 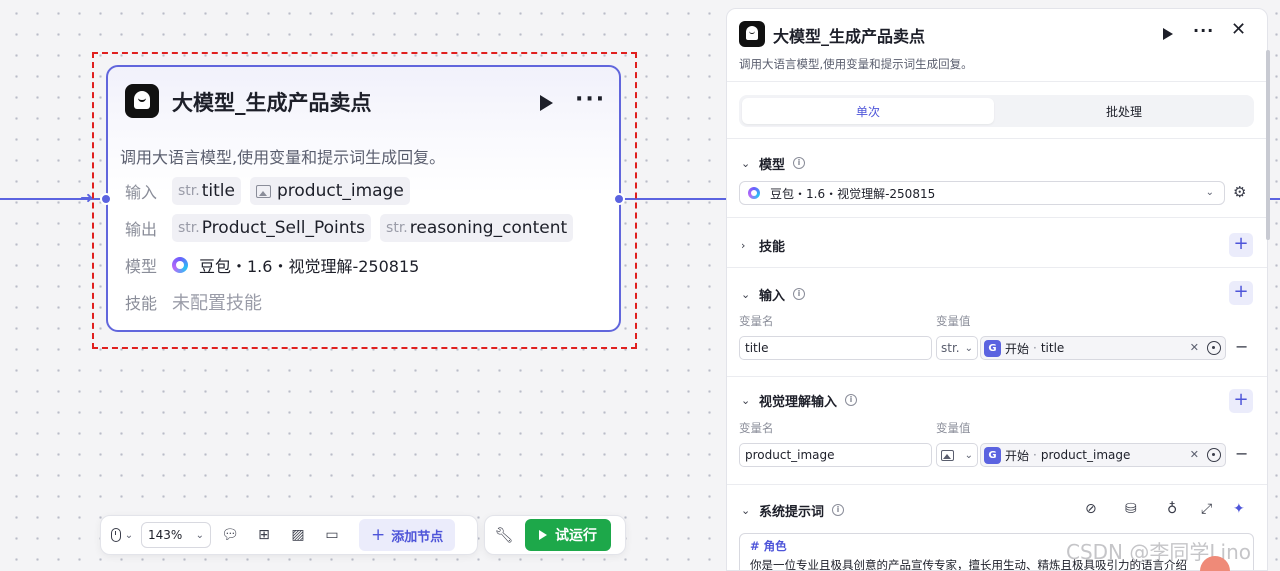 What do you see at coordinates (982, 193) in the screenshot?
I see `model-select: 豆包・1.6・视觉理解-250815 ⌄` at bounding box center [982, 193].